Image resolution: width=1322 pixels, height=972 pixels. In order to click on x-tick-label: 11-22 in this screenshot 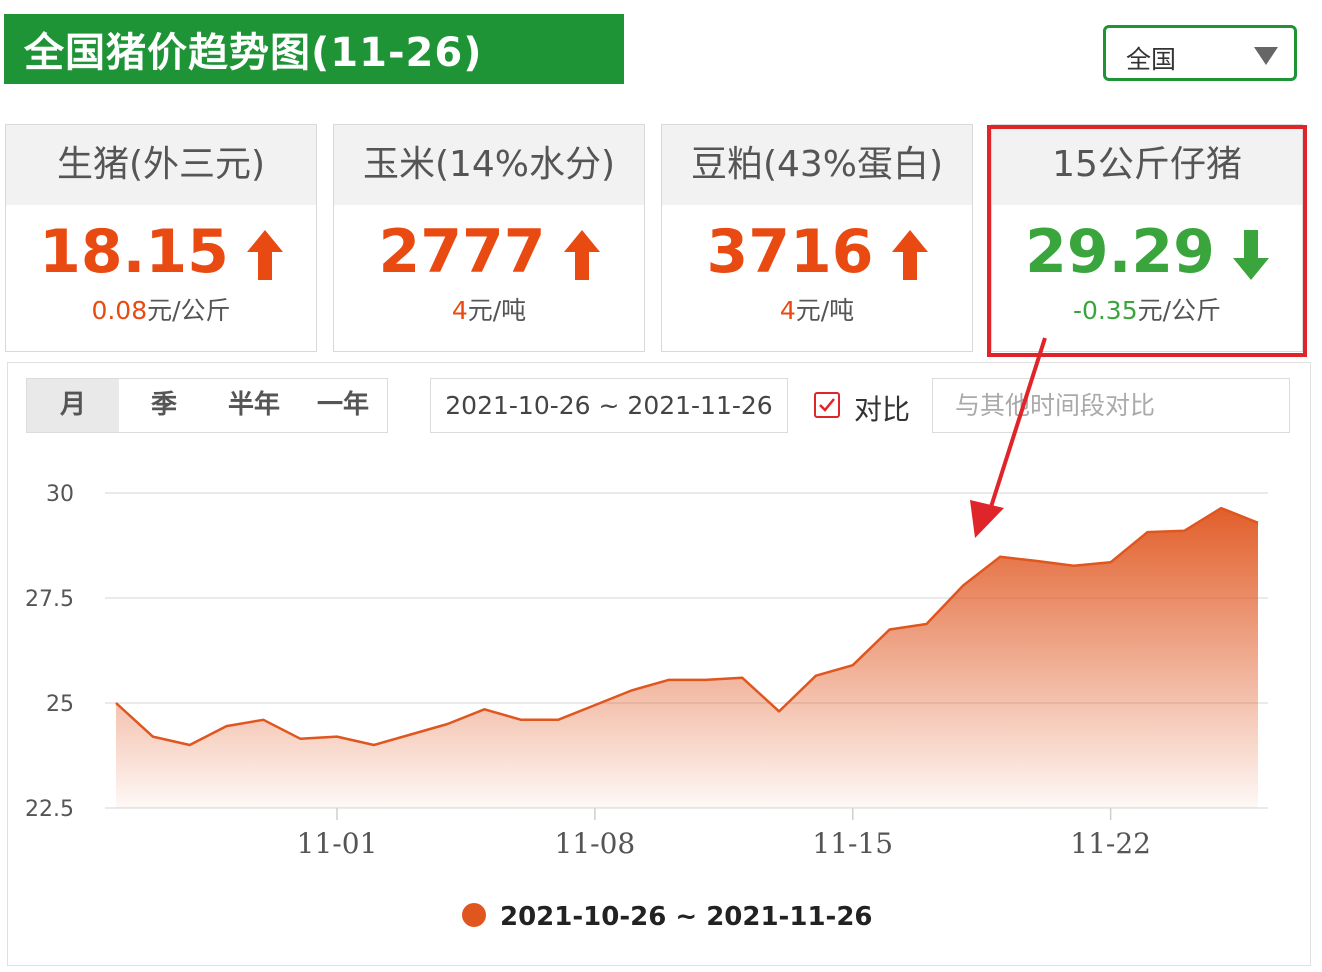, I will do `click(1110, 843)`.